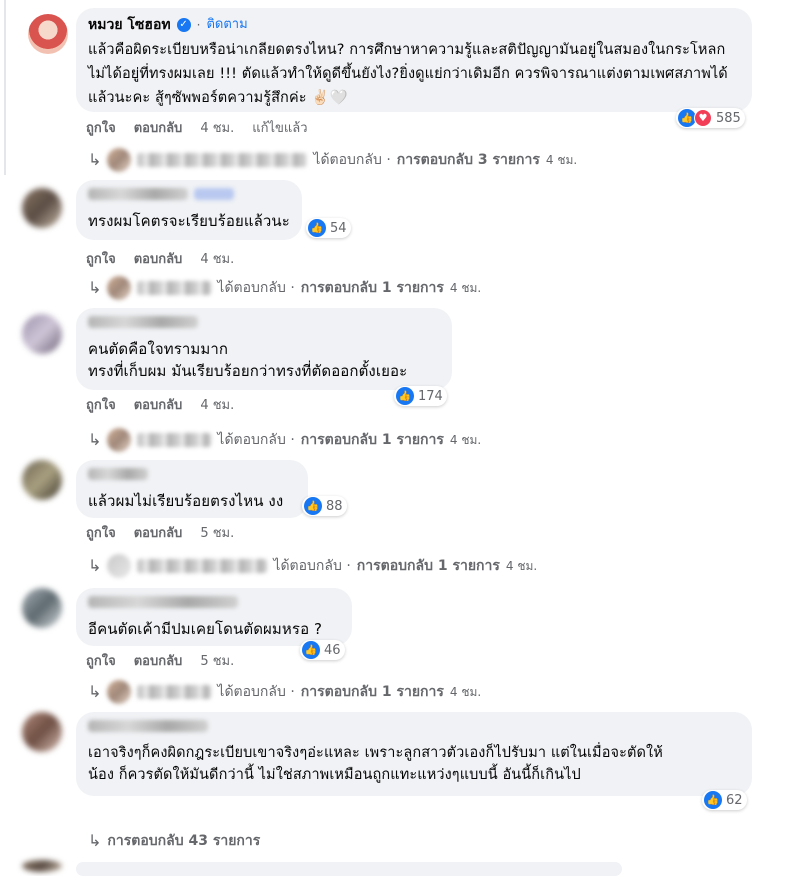 The image size is (800, 876). What do you see at coordinates (324, 506) in the screenshot?
I see `reaction-summary: 👍 88` at bounding box center [324, 506].